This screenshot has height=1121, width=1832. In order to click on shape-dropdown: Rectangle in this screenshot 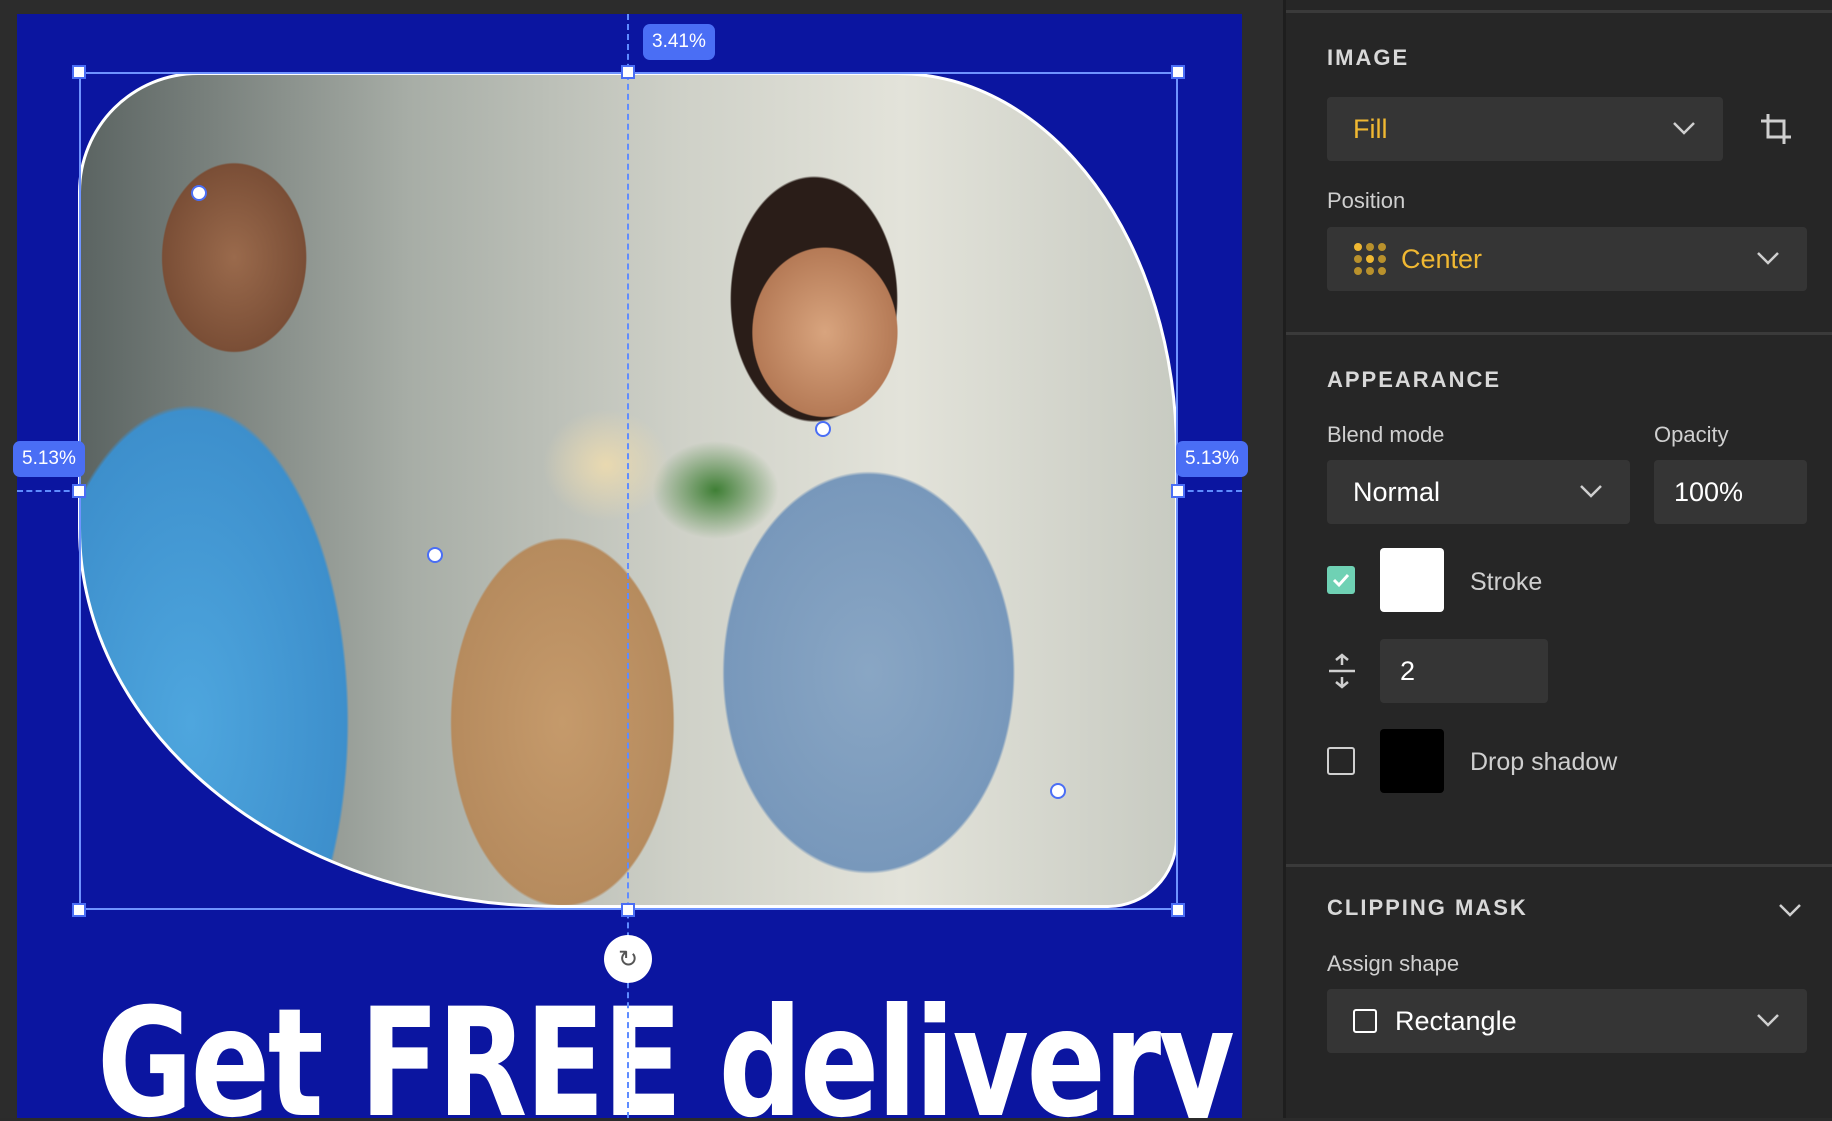, I will do `click(1567, 1021)`.